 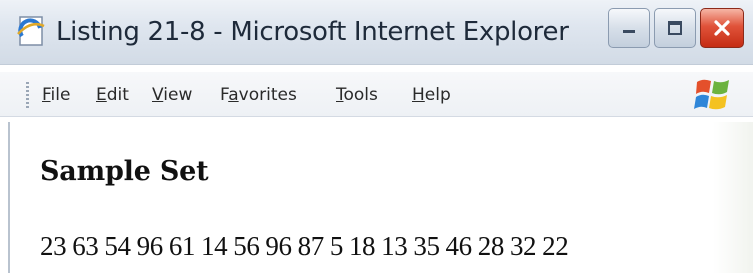 What do you see at coordinates (46, 95) in the screenshot?
I see `menu-accelerator: F` at bounding box center [46, 95].